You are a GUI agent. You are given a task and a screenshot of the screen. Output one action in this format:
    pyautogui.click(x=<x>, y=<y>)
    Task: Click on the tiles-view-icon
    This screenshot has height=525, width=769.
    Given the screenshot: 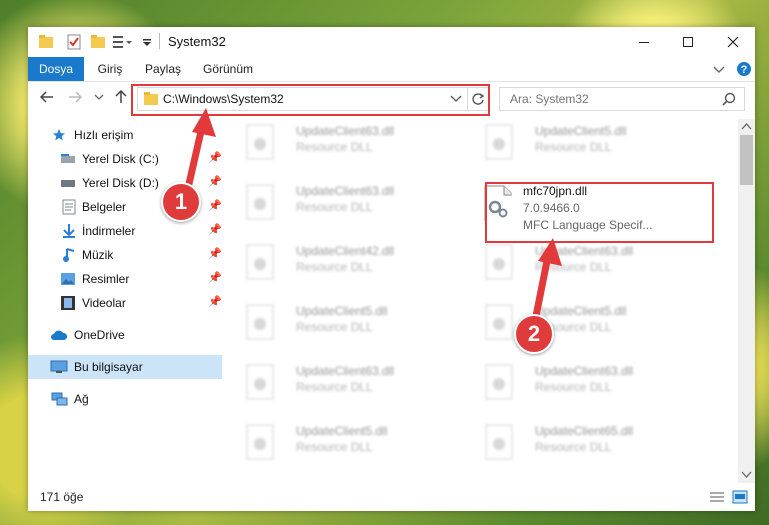 What is the action you would take?
    pyautogui.click(x=740, y=497)
    